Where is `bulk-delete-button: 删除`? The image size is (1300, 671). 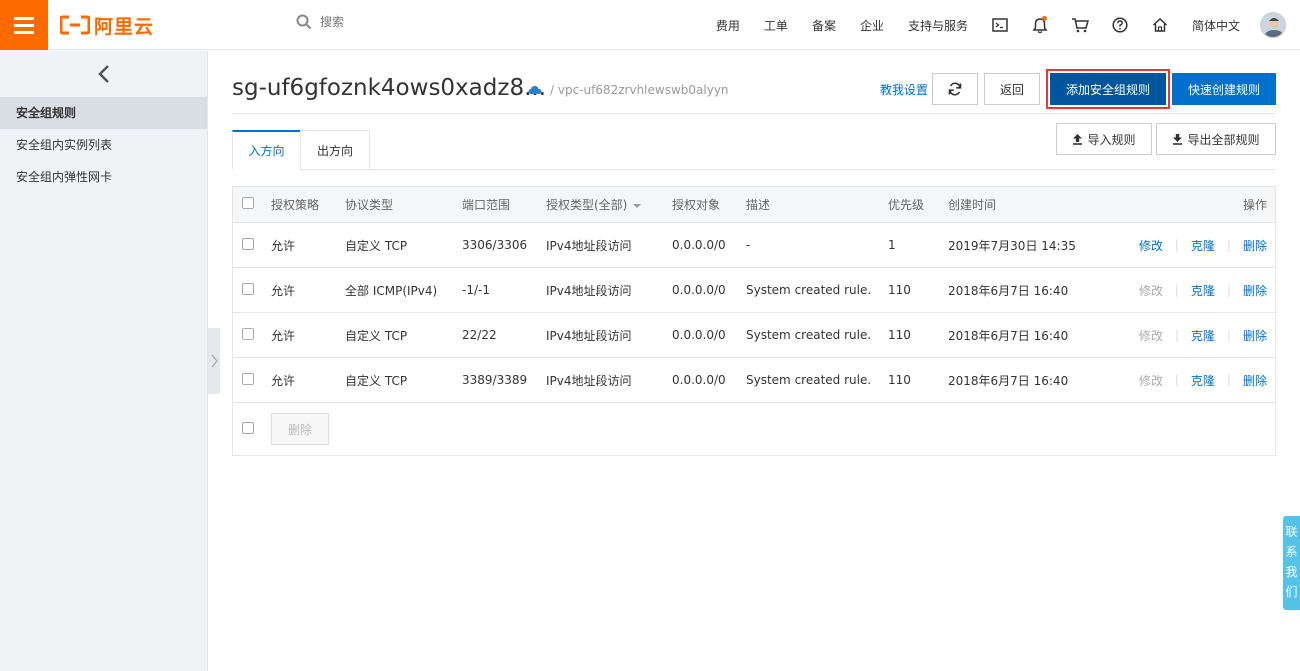
bulk-delete-button: 删除 is located at coordinates (300, 429).